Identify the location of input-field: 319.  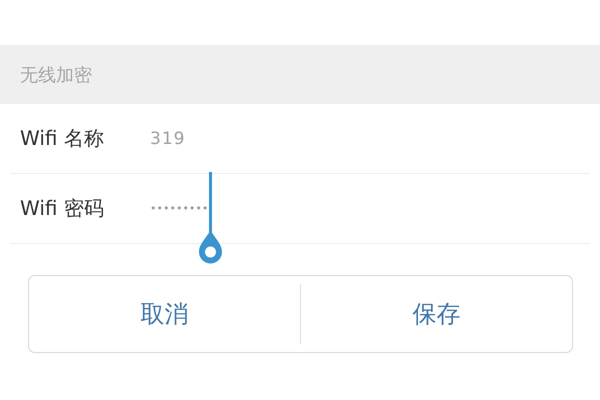
(169, 138).